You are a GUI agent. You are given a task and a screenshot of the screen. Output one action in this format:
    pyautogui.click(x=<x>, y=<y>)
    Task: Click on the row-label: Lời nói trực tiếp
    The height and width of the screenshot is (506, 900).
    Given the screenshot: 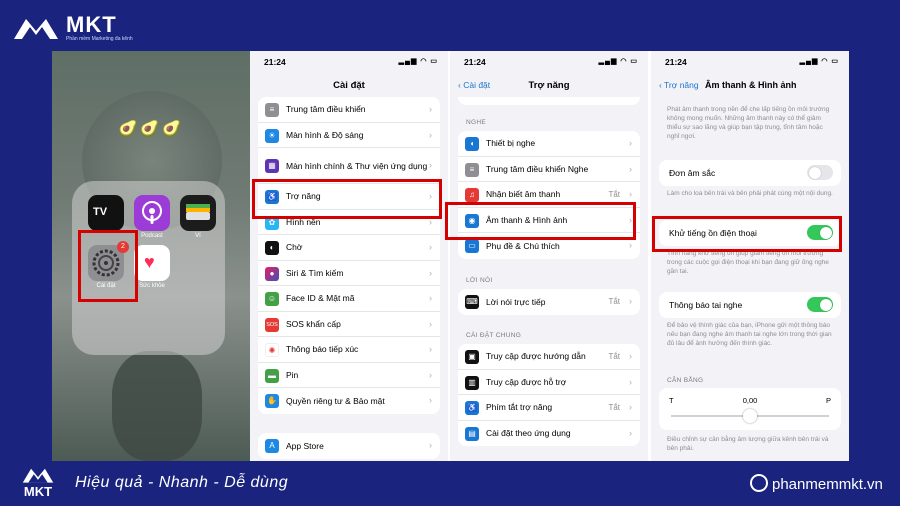 What is the action you would take?
    pyautogui.click(x=516, y=301)
    